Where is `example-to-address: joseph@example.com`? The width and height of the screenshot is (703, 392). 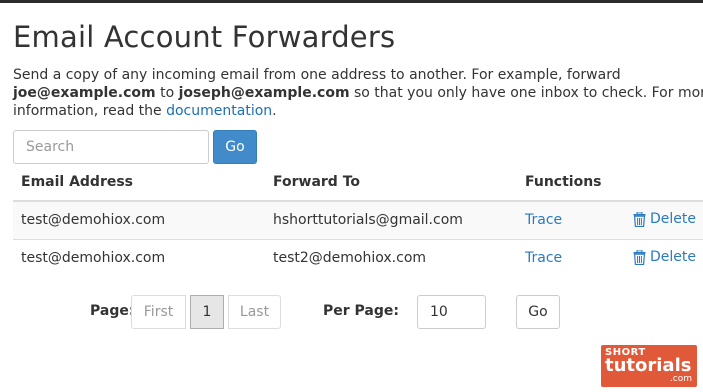 example-to-address: joseph@example.com is located at coordinates (264, 93).